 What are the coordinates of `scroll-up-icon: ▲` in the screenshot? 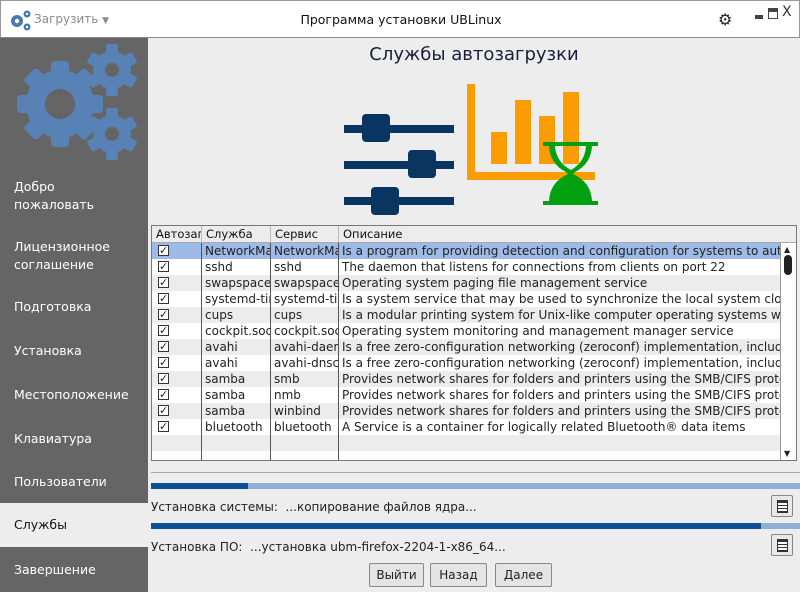 It's located at (787, 249).